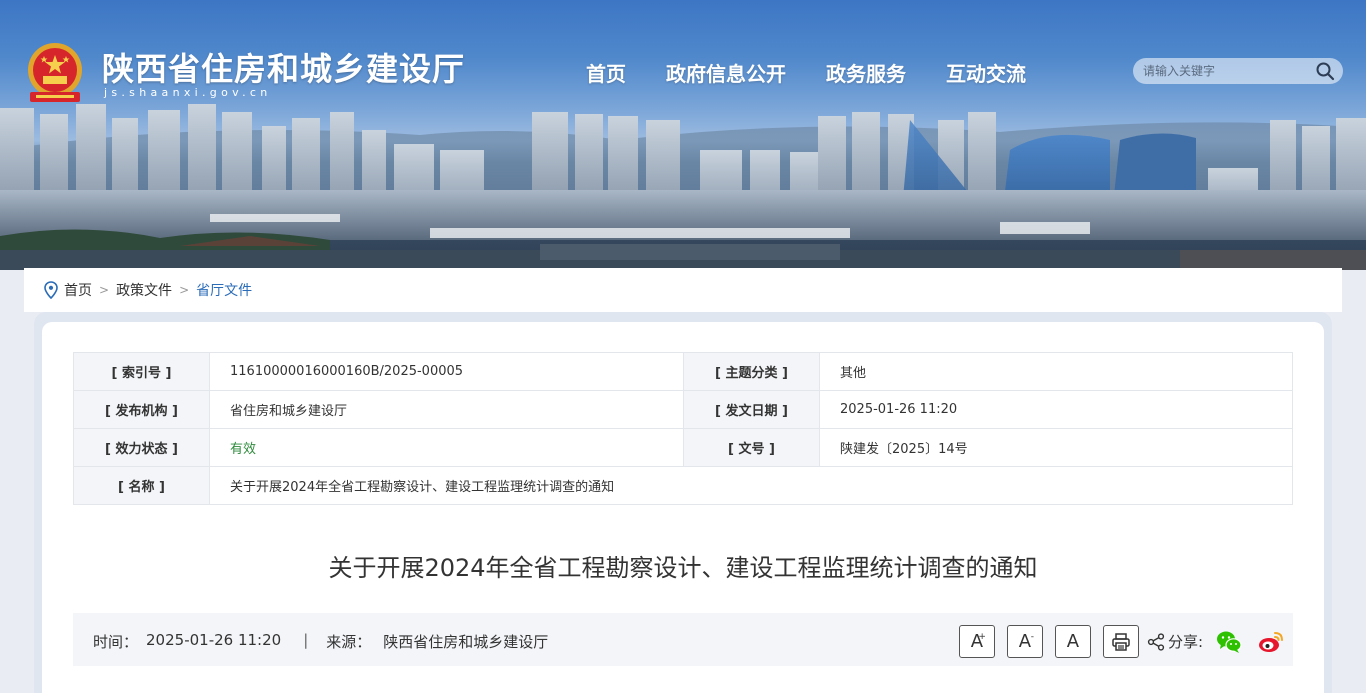 This screenshot has width=1366, height=693. I want to click on name-value: 关于开展2024年全省工程勘察设计、建设工程监理统计调查的通知, so click(751, 485).